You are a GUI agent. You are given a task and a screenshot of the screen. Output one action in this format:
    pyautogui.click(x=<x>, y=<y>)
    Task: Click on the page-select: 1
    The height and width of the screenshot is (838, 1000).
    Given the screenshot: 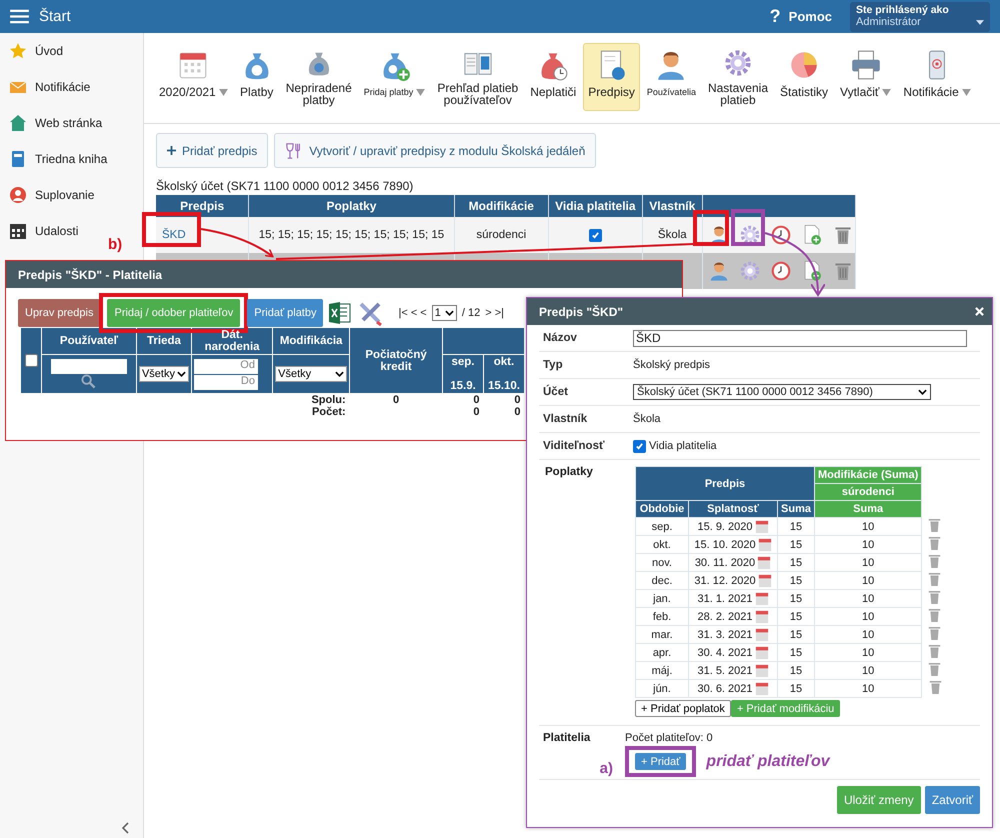 What is the action you would take?
    pyautogui.click(x=444, y=313)
    